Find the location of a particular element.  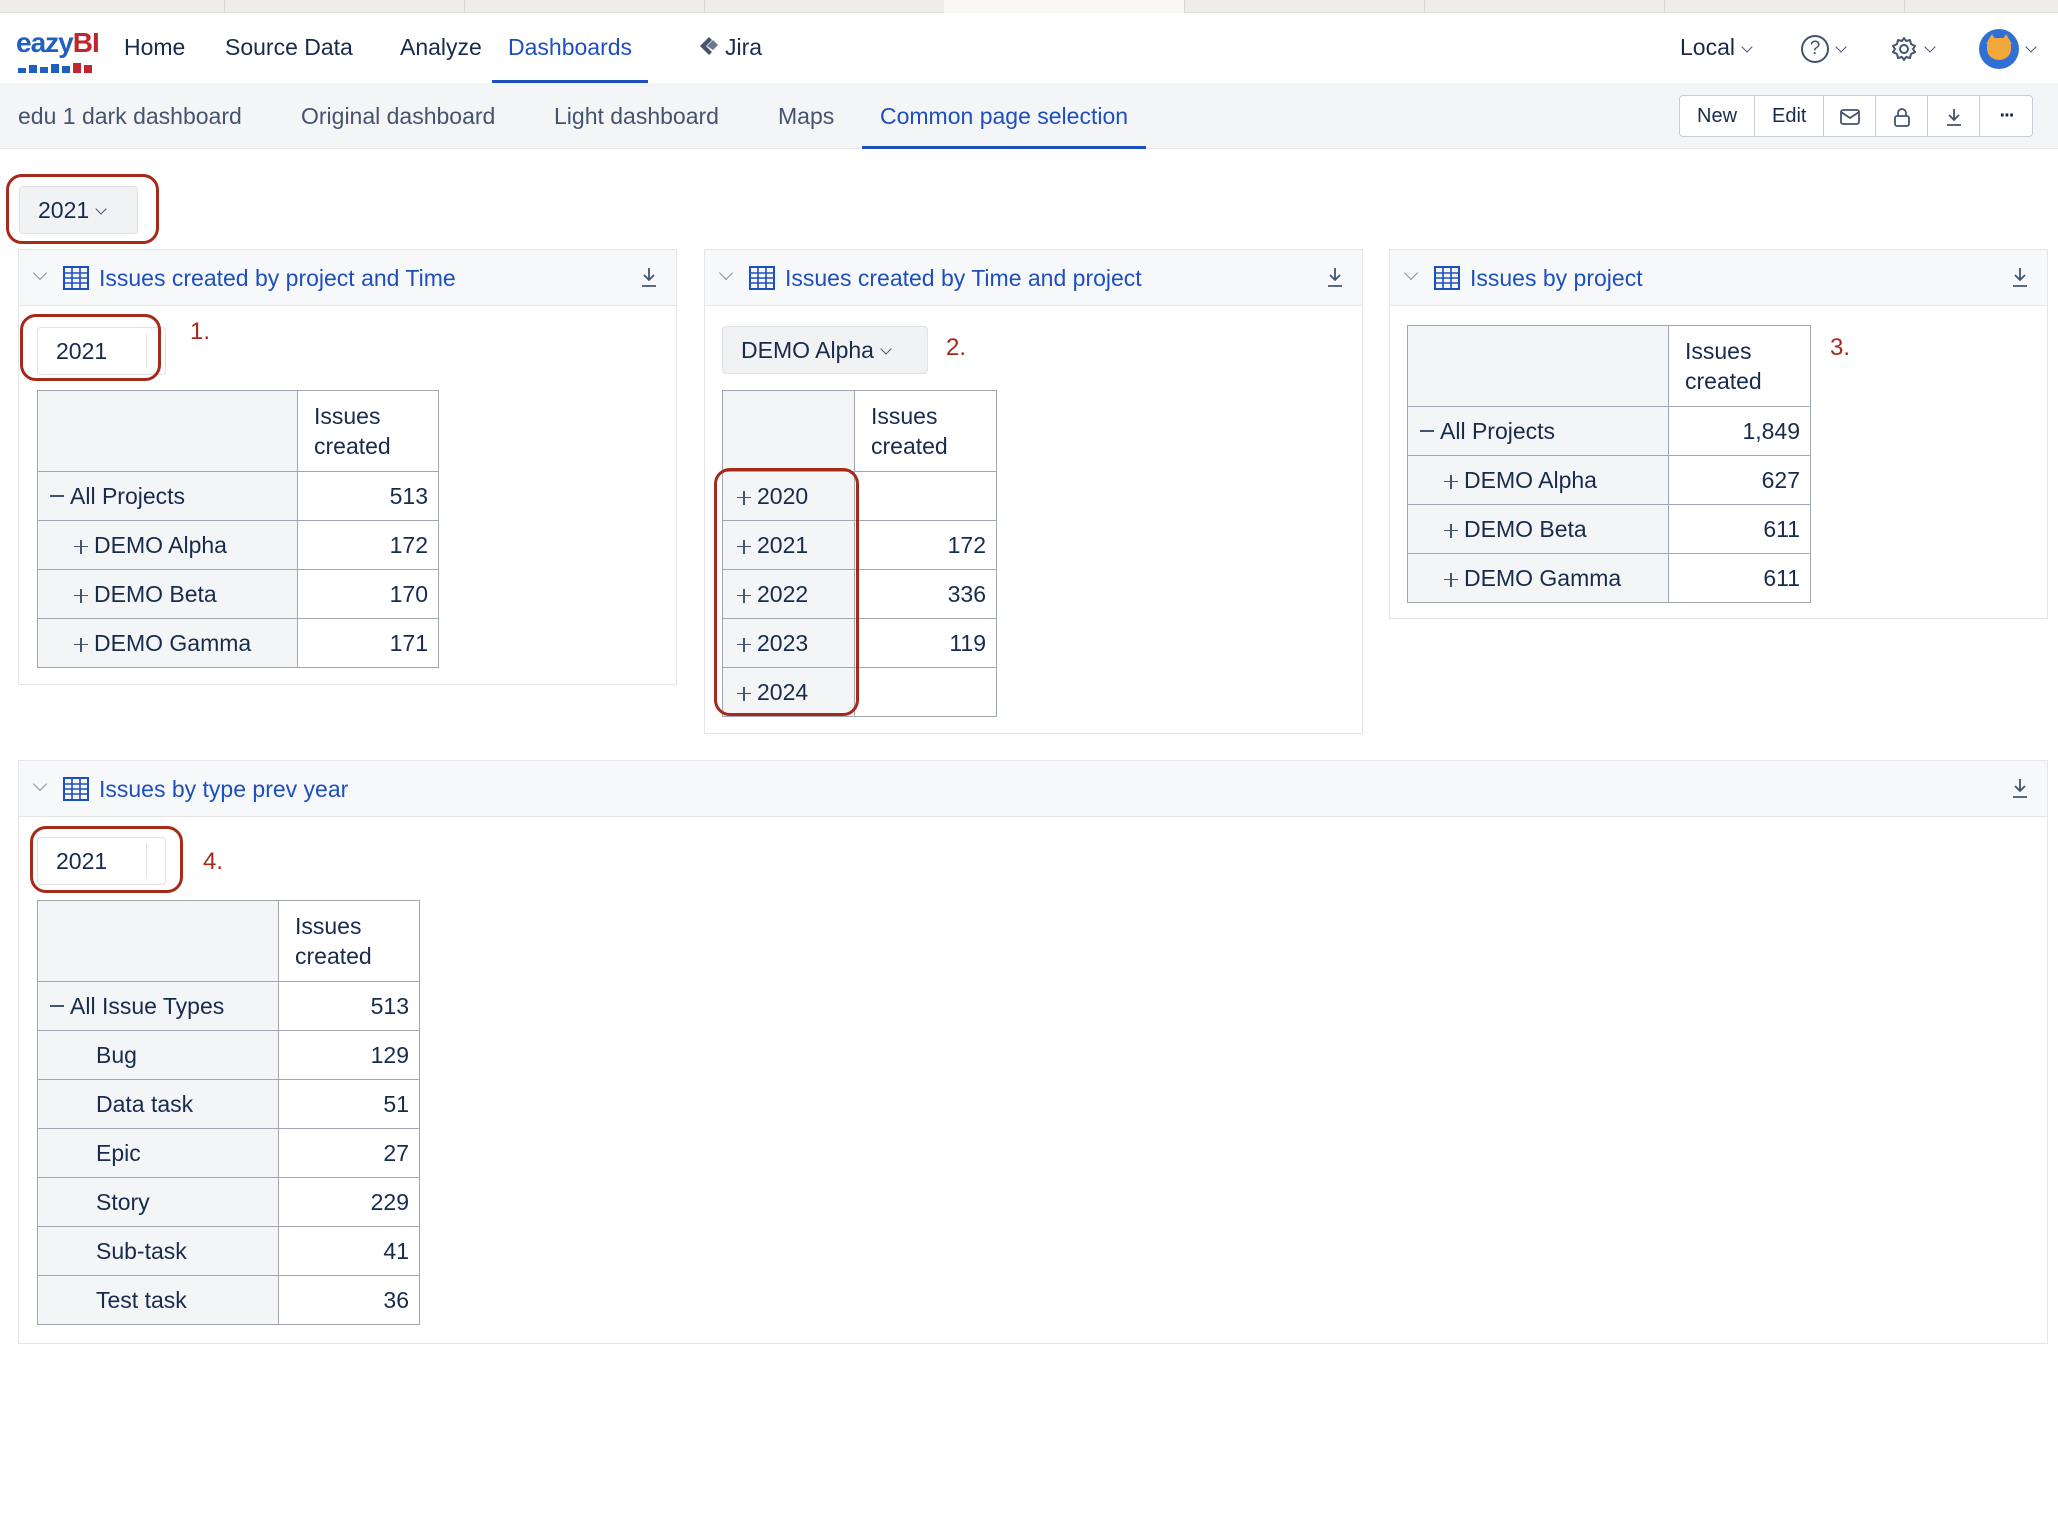

row-header: Story is located at coordinates (158, 1202).